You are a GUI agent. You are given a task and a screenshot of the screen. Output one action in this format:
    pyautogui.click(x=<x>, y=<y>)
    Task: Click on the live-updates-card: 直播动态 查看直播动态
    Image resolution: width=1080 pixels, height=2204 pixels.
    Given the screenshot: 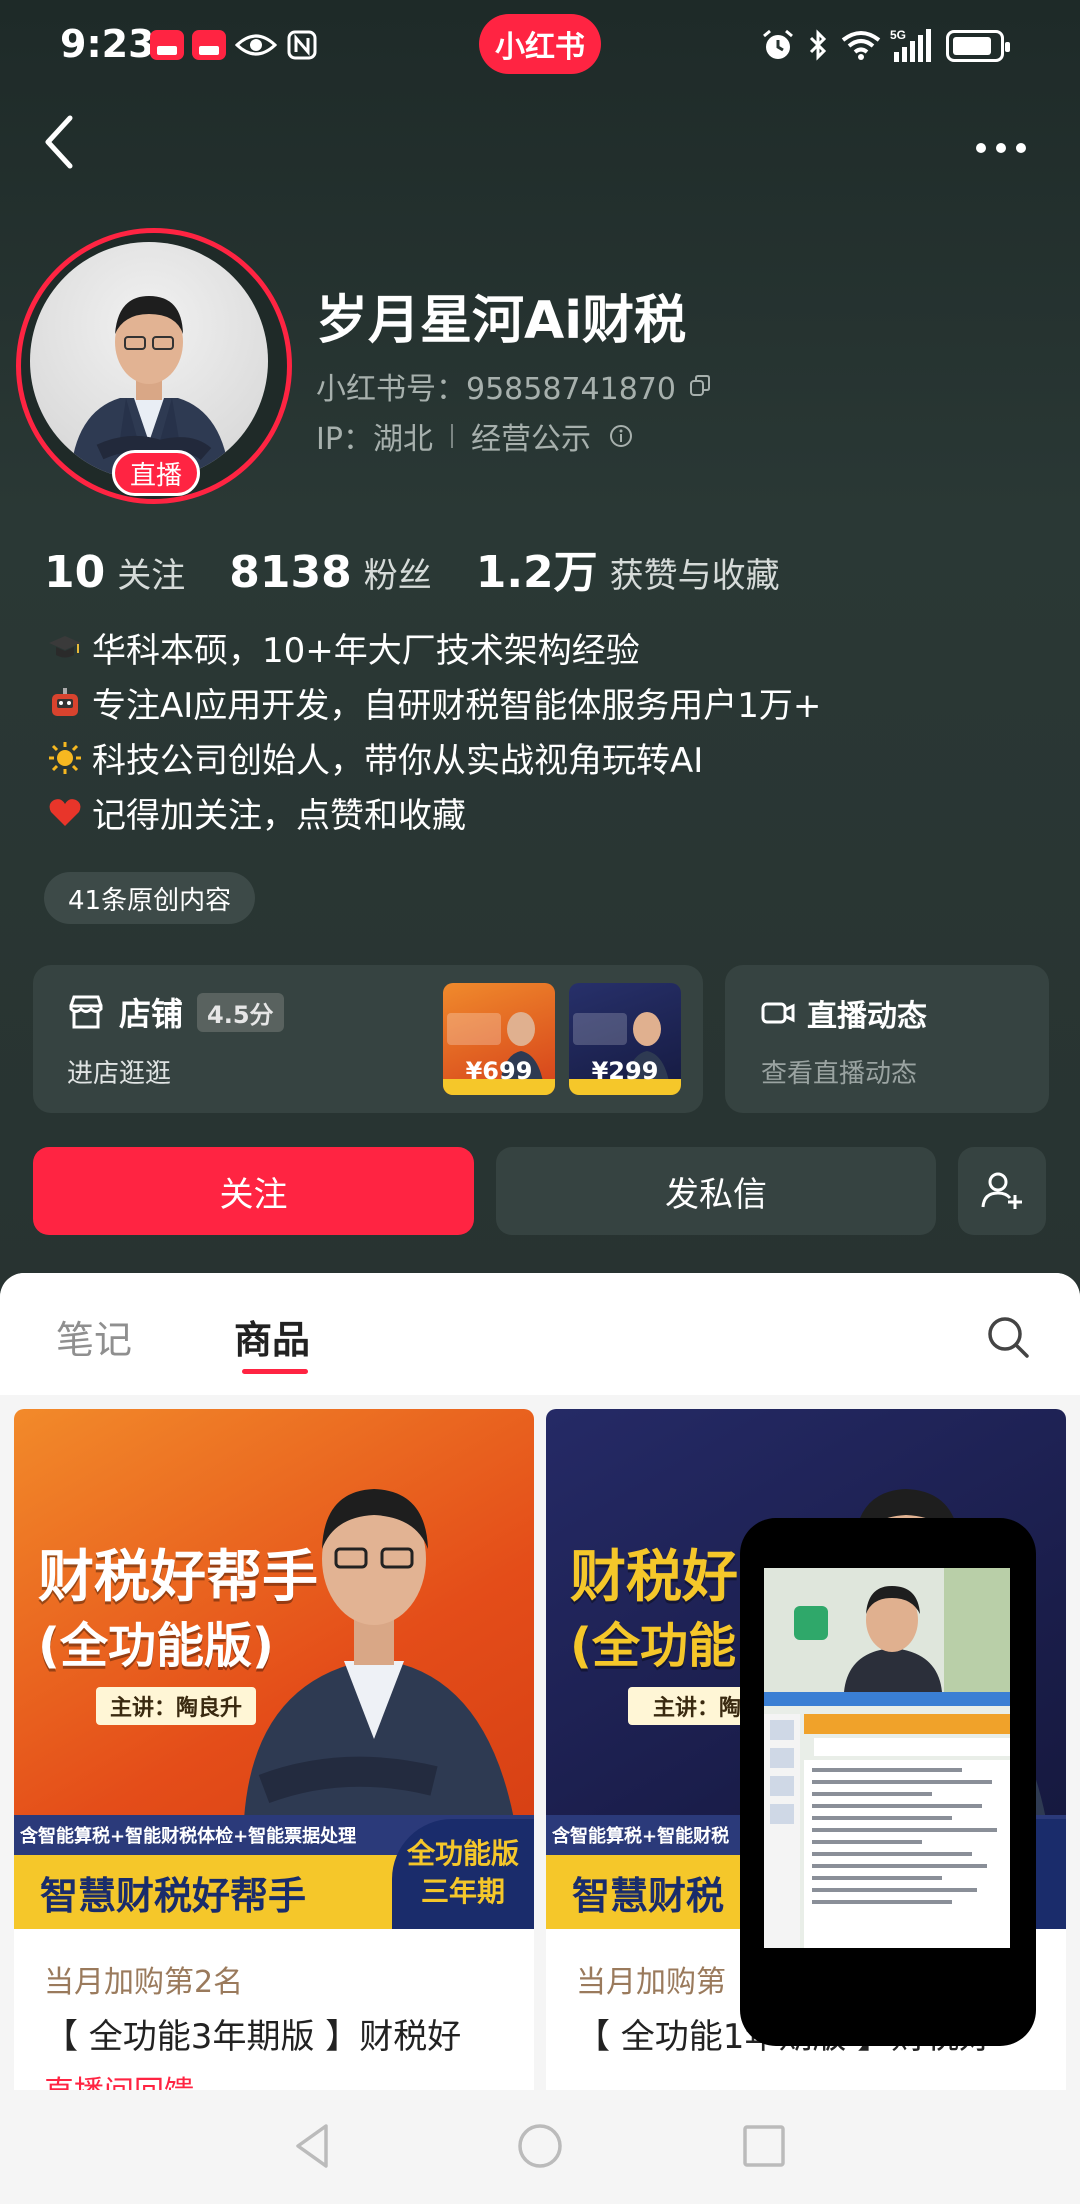 What is the action you would take?
    pyautogui.click(x=887, y=1039)
    